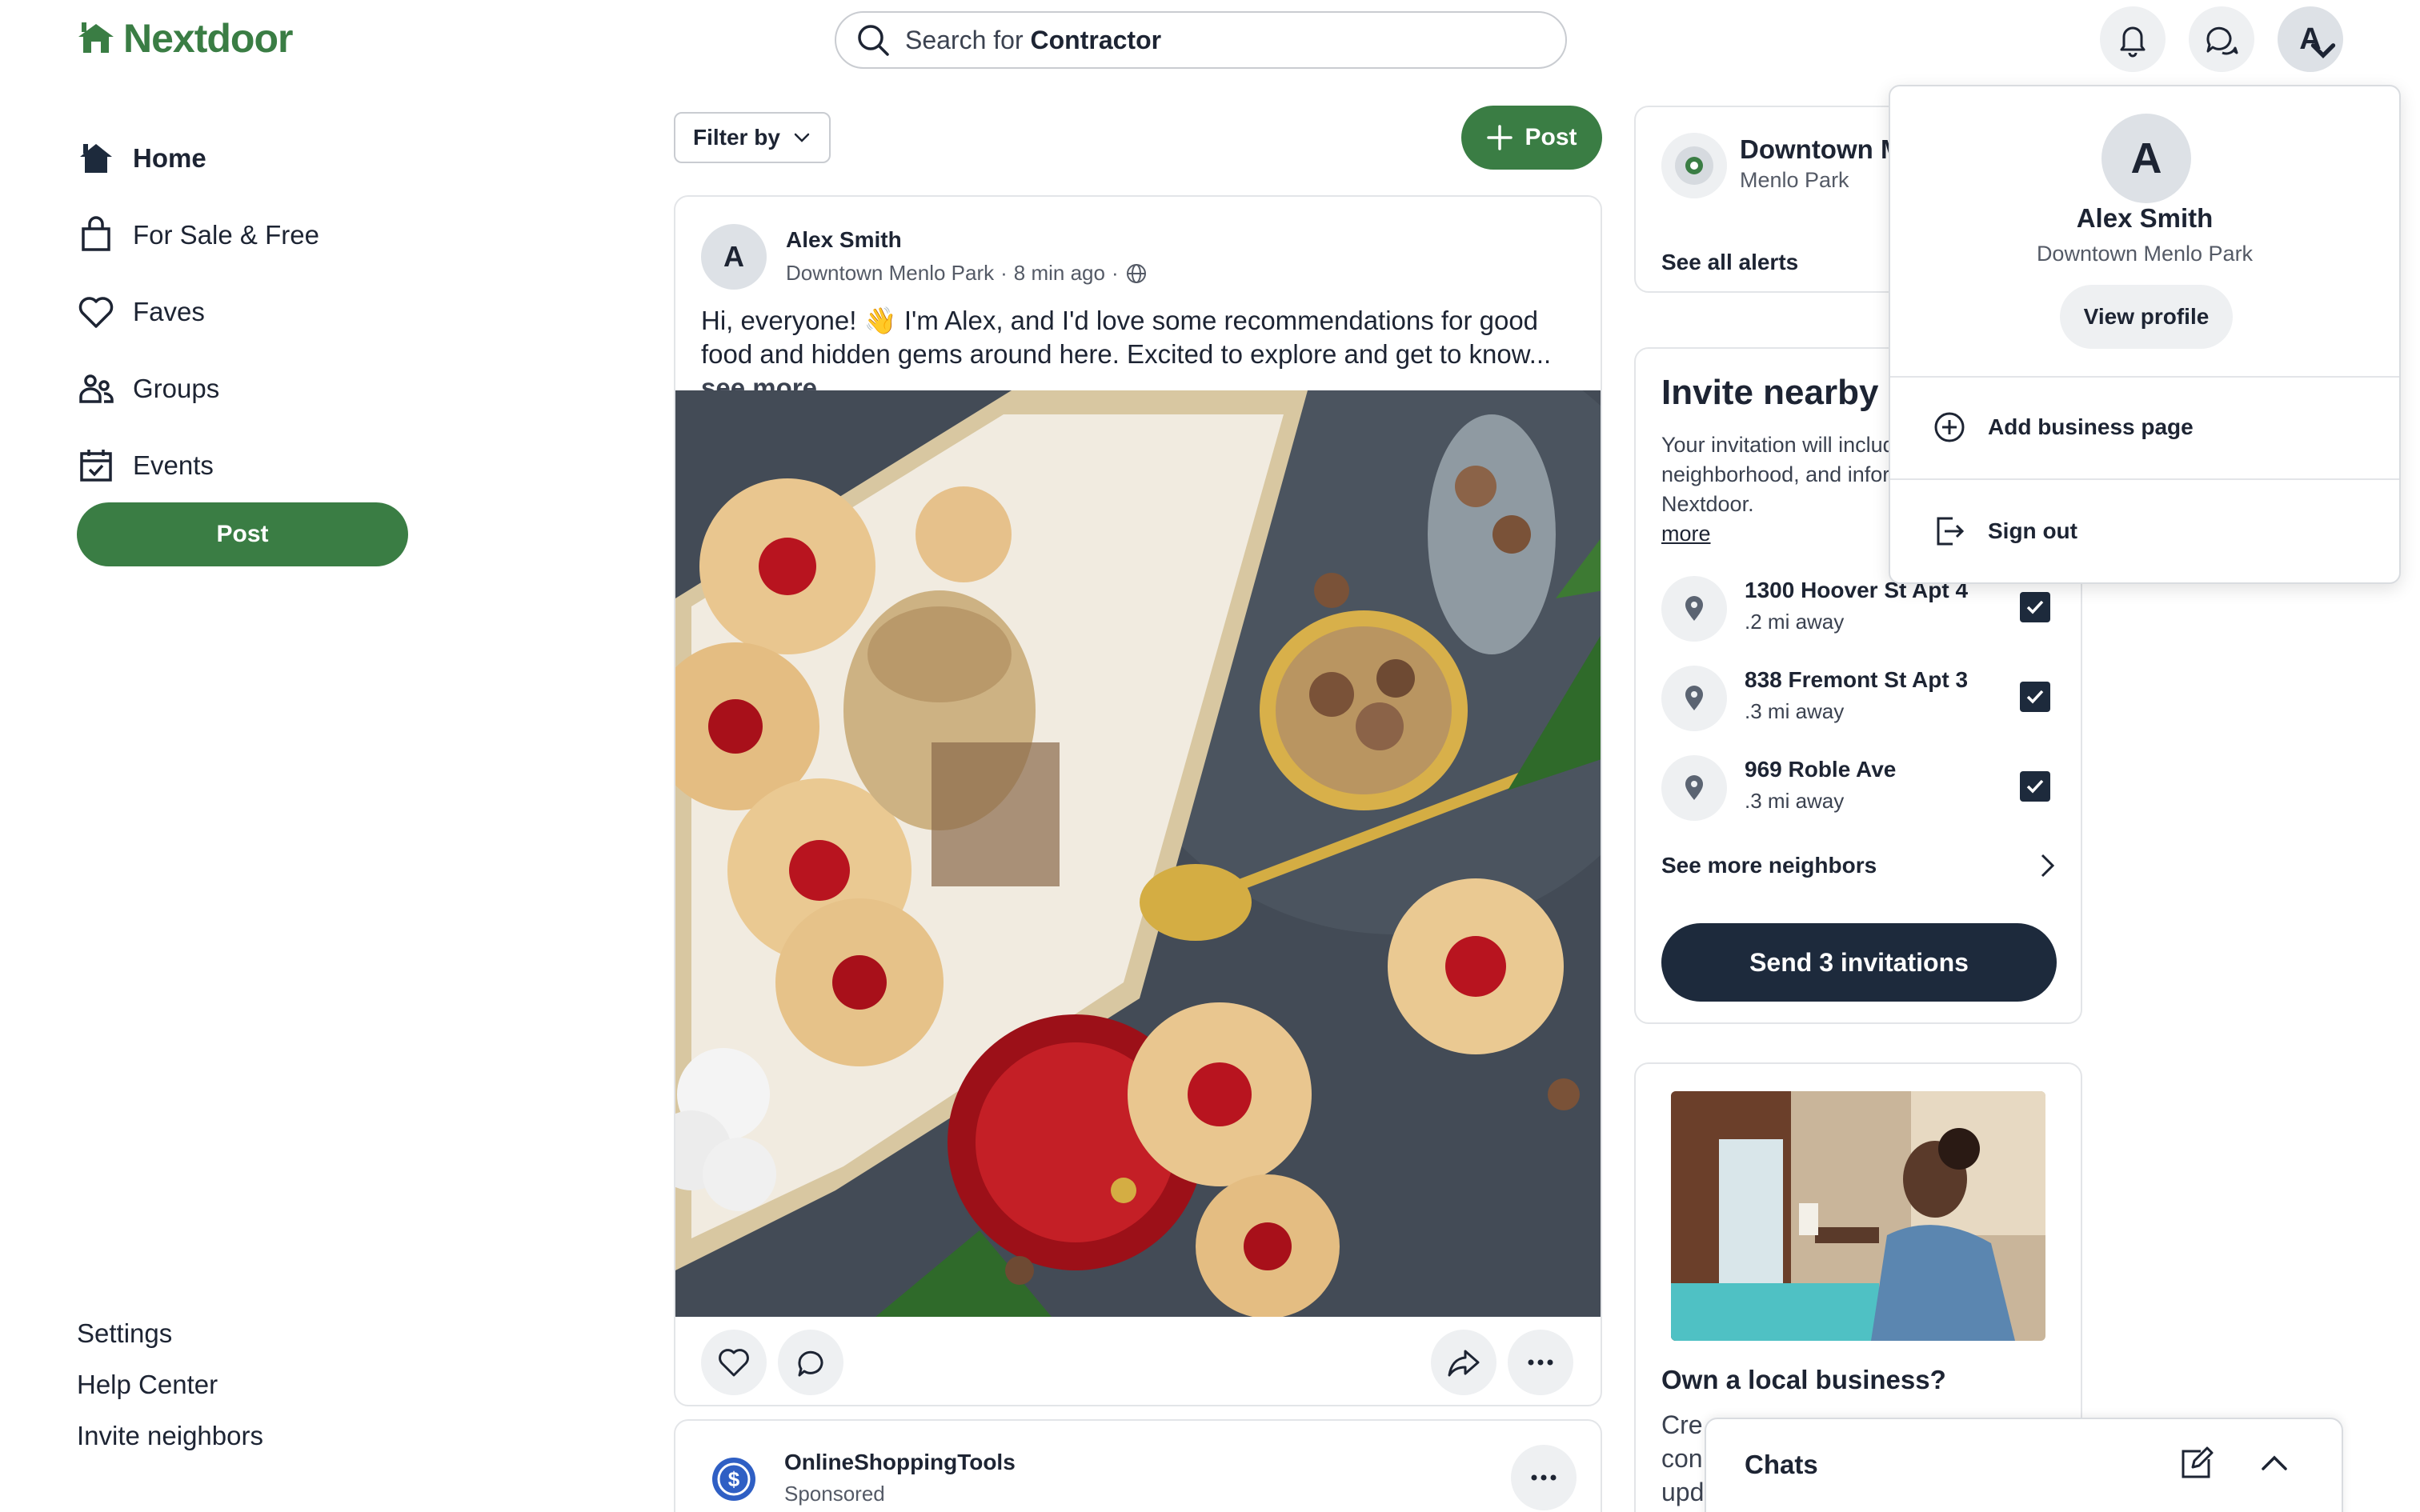 Image resolution: width=2420 pixels, height=1512 pixels. What do you see at coordinates (736, 137) in the screenshot?
I see `filter-label: Filter by` at bounding box center [736, 137].